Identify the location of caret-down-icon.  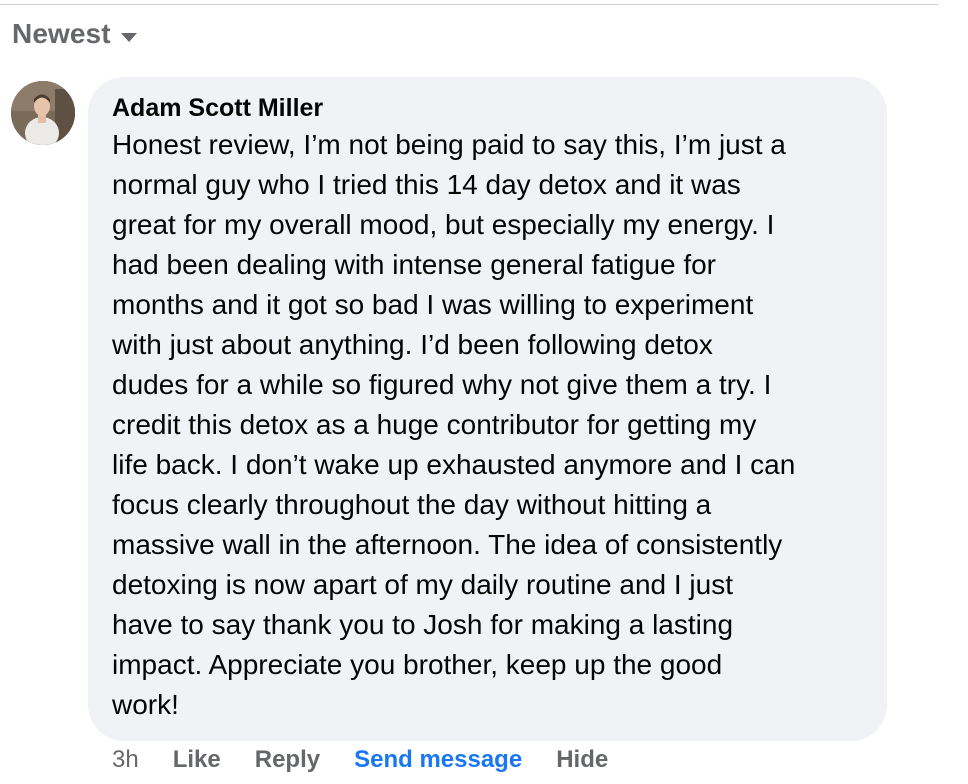
(128, 37).